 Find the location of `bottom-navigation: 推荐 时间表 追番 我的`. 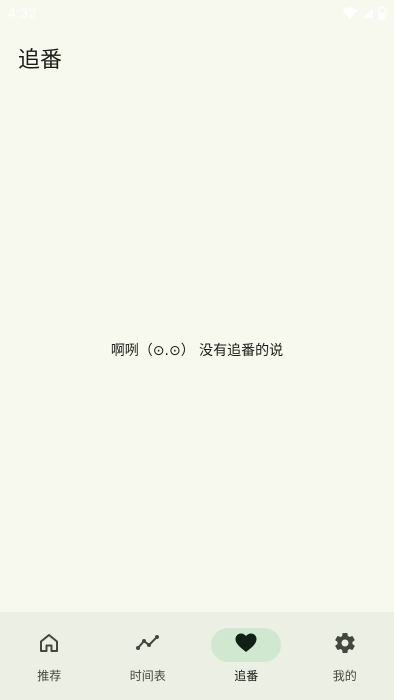

bottom-navigation: 推荐 时间表 追番 我的 is located at coordinates (197, 656).